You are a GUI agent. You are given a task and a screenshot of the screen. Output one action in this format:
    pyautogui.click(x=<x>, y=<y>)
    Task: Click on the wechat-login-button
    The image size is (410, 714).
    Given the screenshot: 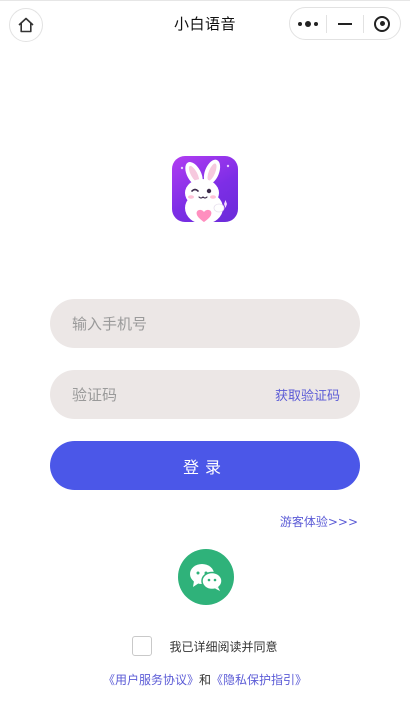 What is the action you would take?
    pyautogui.click(x=206, y=577)
    